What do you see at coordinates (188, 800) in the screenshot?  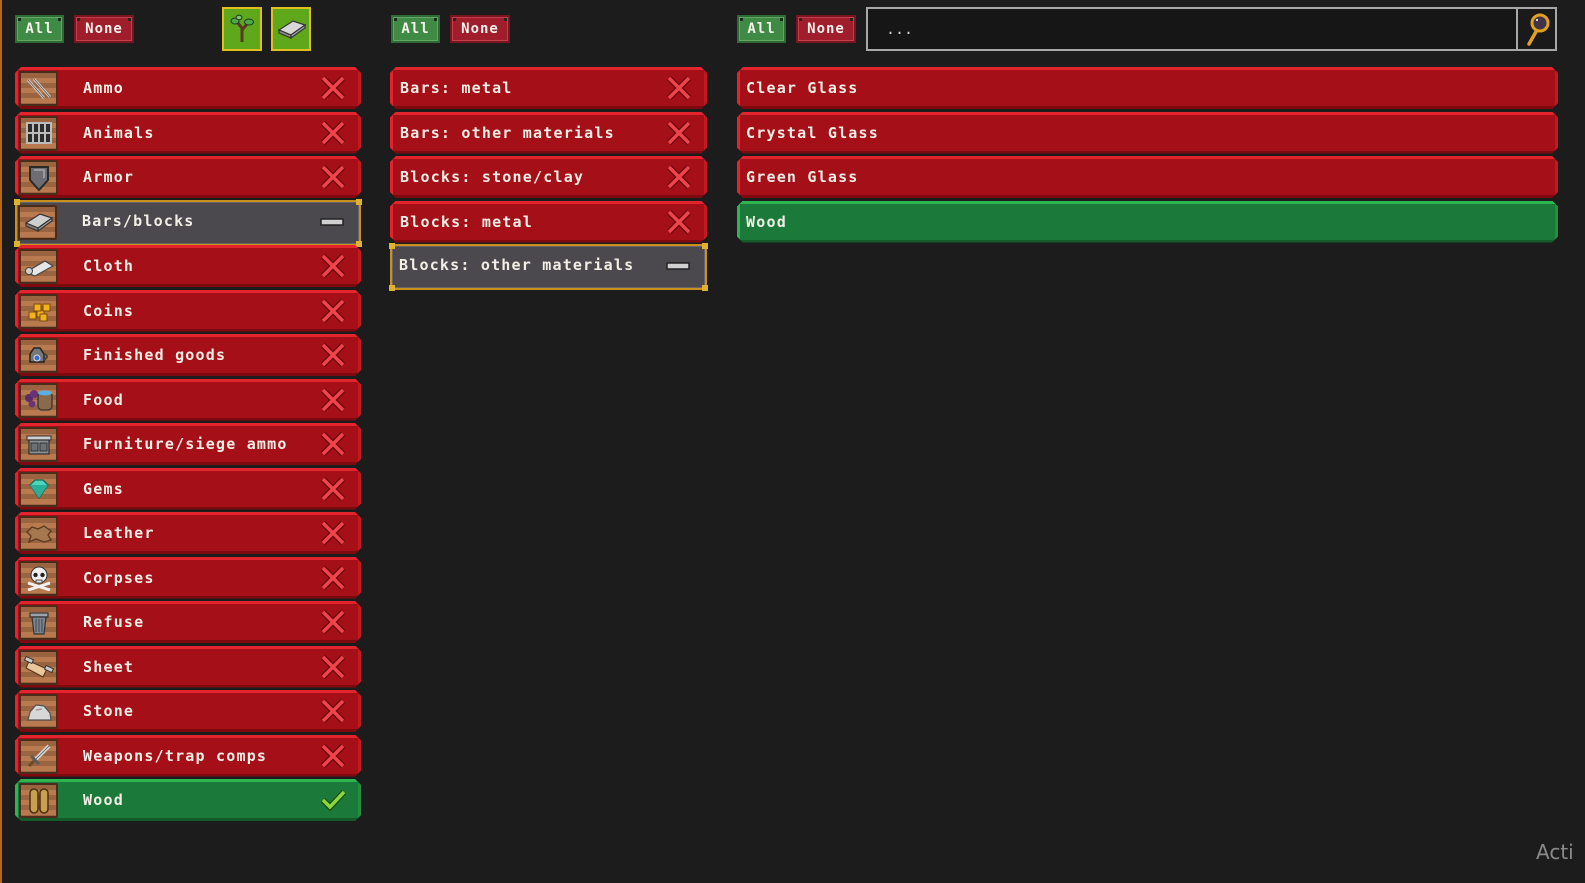 I see `categories-row: Wood` at bounding box center [188, 800].